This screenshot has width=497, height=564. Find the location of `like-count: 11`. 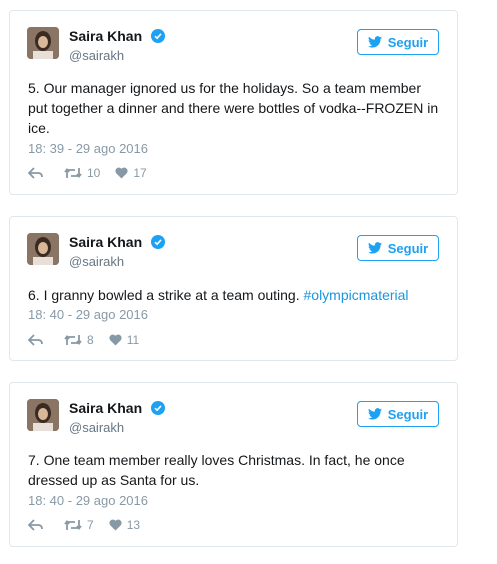

like-count: 11 is located at coordinates (133, 340).